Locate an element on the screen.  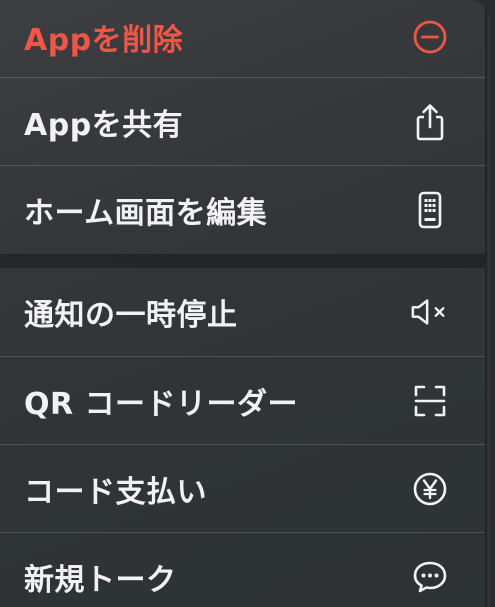
window-edge is located at coordinates (487, 303).